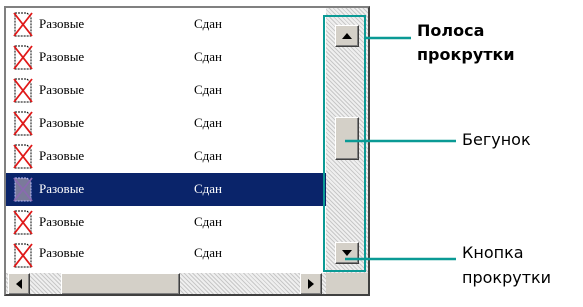 The height and width of the screenshot is (307, 583). I want to click on arrow-down-icon, so click(347, 253).